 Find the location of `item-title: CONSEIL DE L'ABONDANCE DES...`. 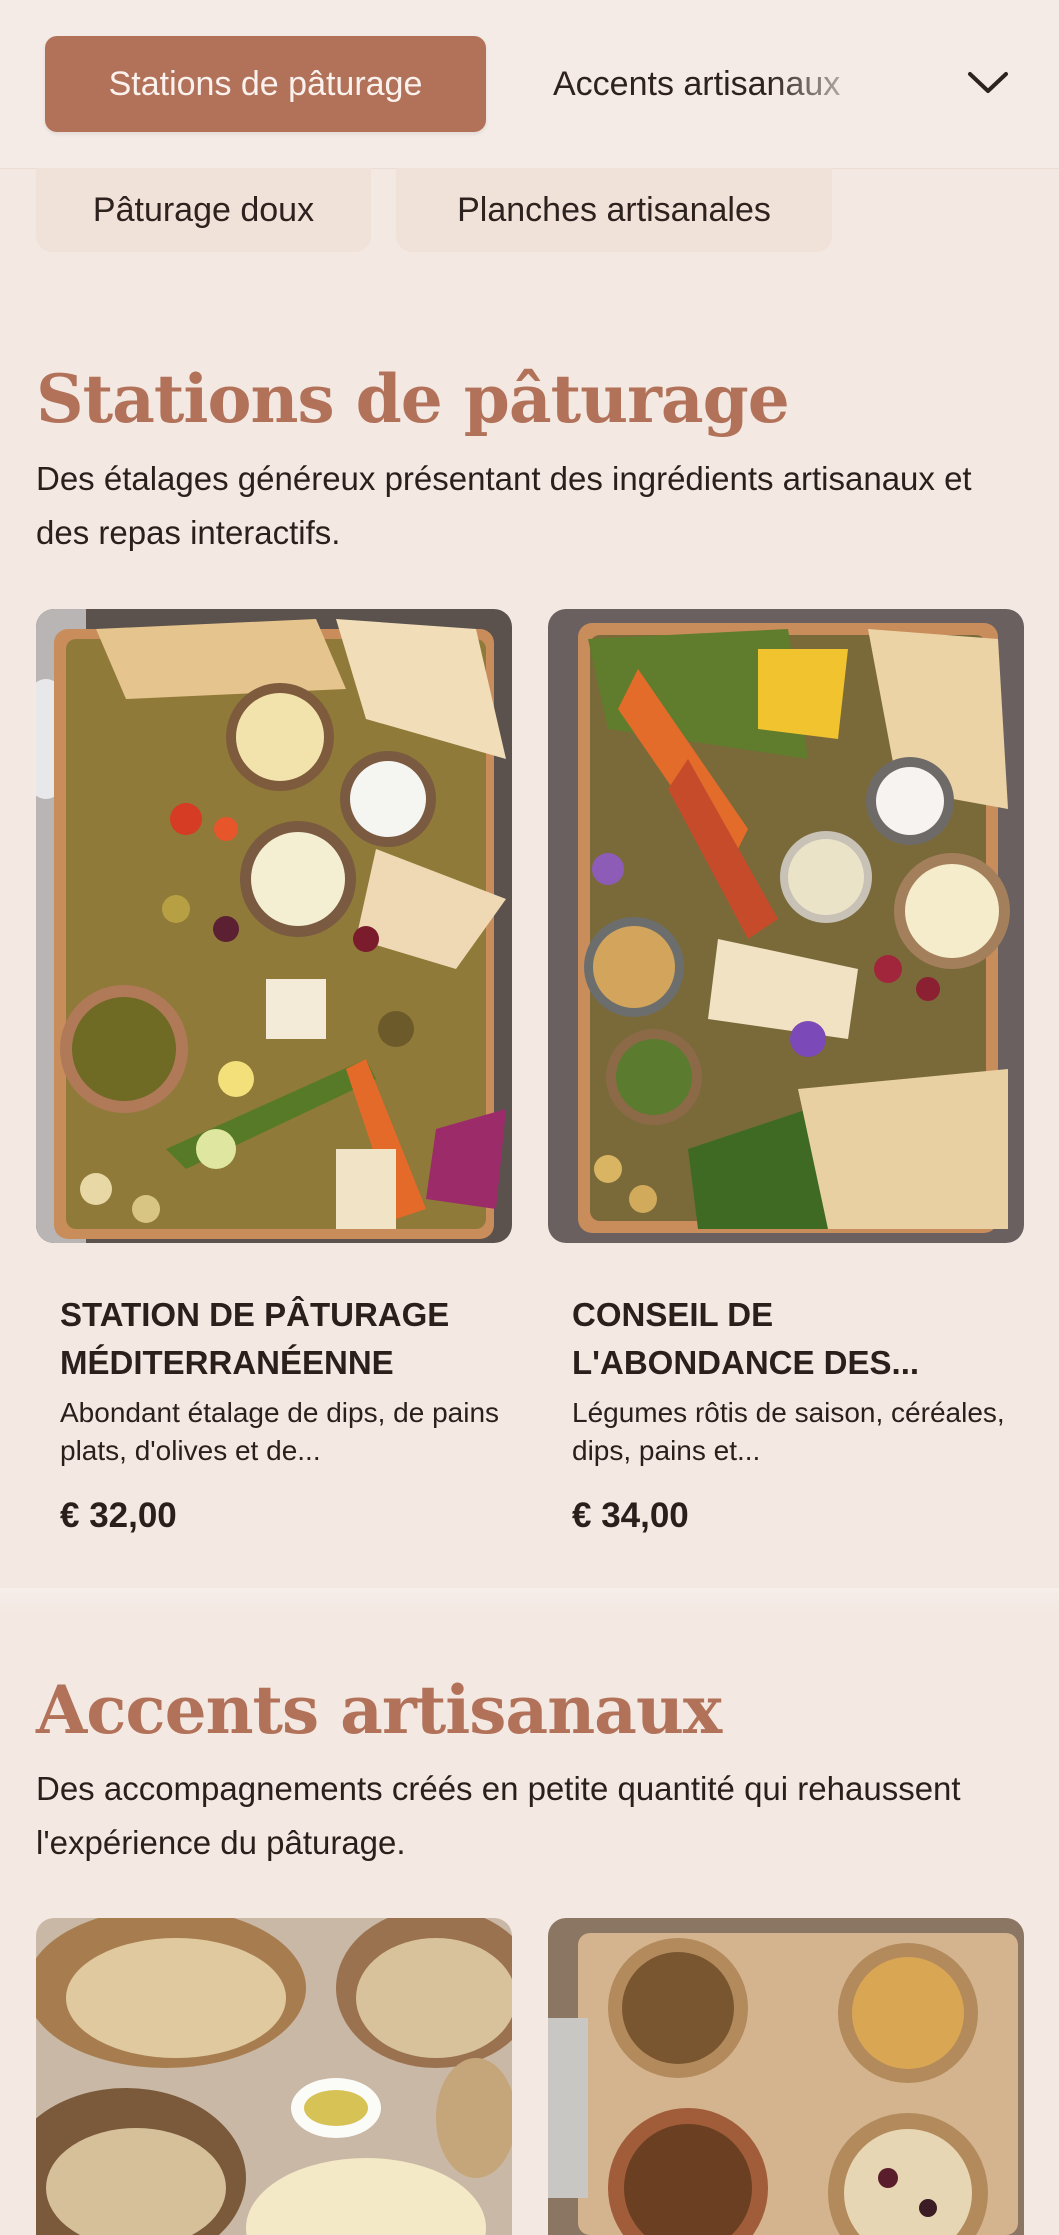

item-title: CONSEIL DE L'ABONDANCE DES... is located at coordinates (746, 1338).